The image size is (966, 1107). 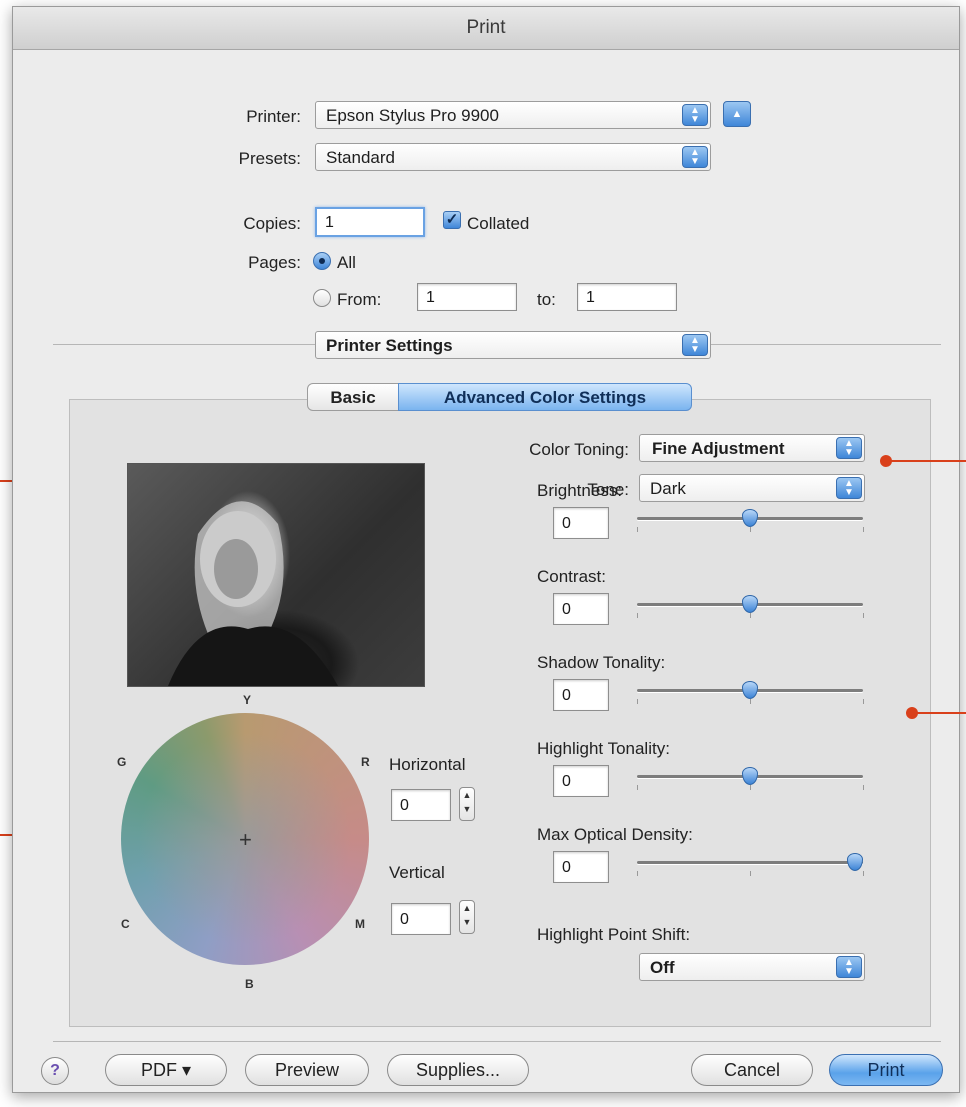 I want to click on vertical-field: 0, so click(x=421, y=919).